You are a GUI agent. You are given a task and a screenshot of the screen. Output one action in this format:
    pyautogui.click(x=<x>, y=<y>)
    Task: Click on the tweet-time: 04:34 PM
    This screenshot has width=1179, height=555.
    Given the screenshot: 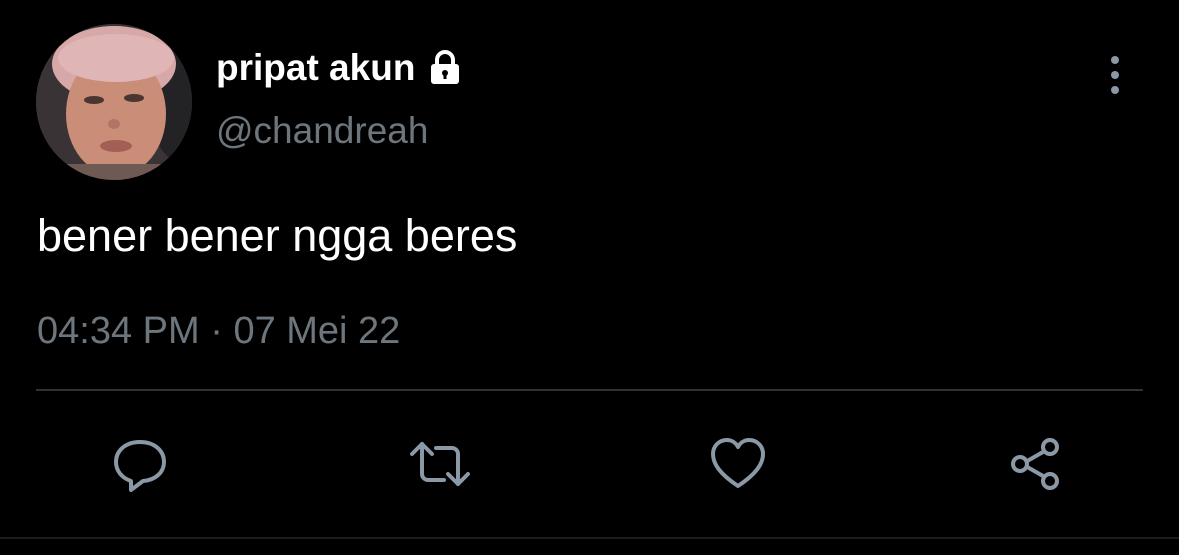 What is the action you would take?
    pyautogui.click(x=118, y=331)
    